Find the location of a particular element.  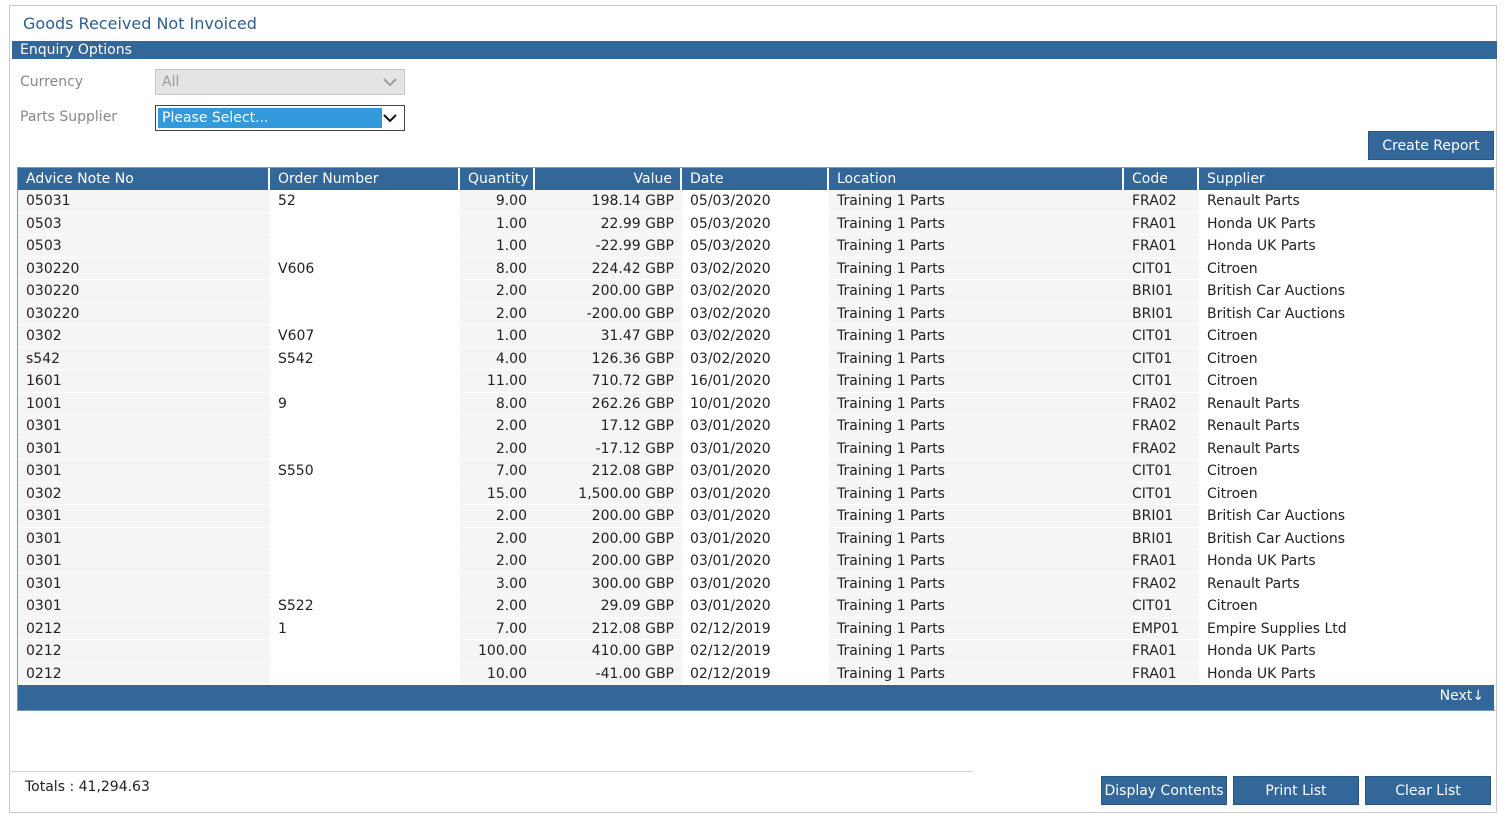

clear-list-button: Clear List is located at coordinates (1428, 790).